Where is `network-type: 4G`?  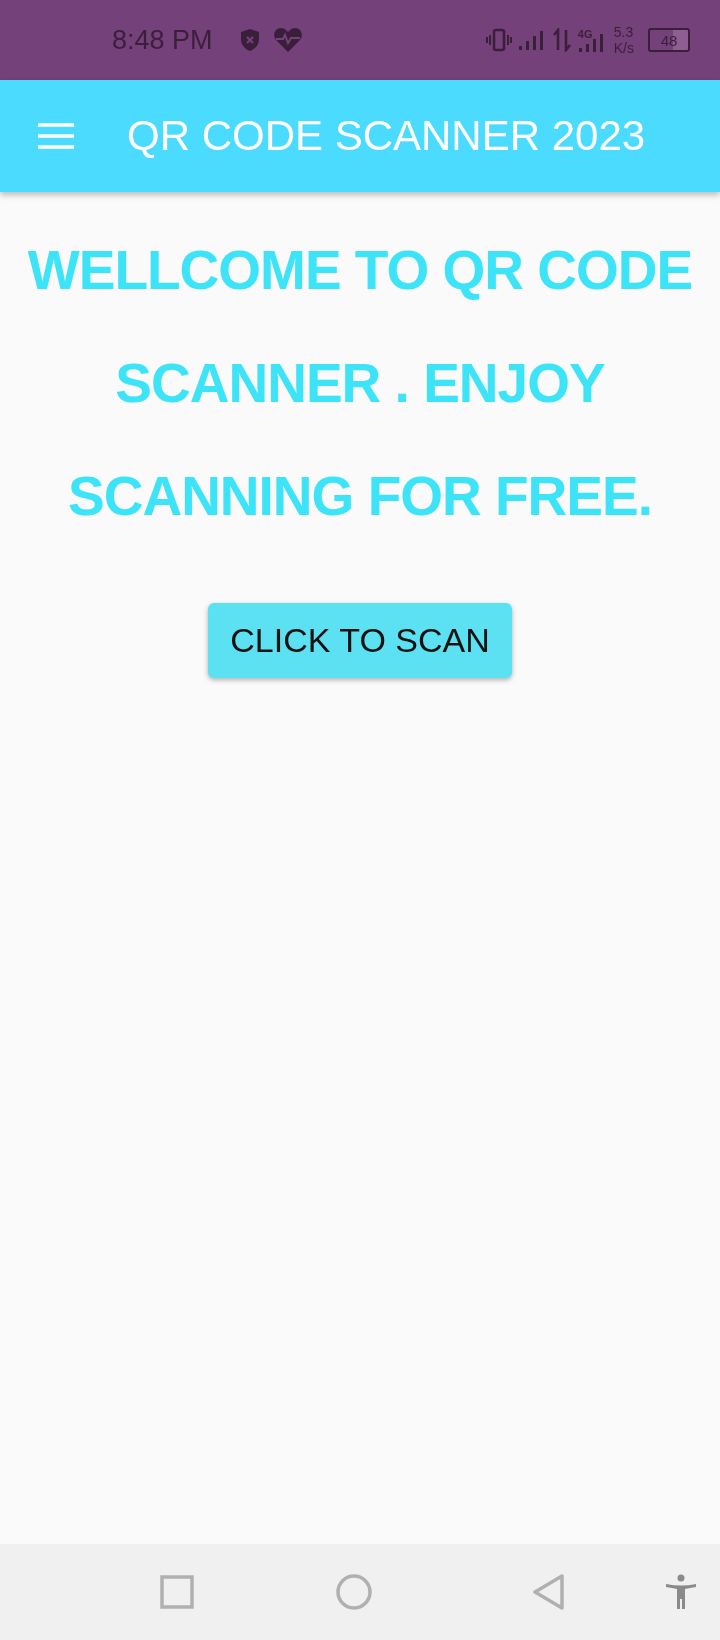 network-type: 4G is located at coordinates (585, 34).